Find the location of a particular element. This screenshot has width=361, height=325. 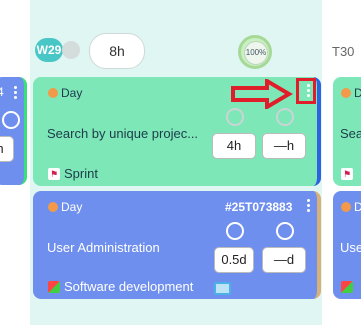

next-week-card: D Sea ⚑ is located at coordinates (347, 131).